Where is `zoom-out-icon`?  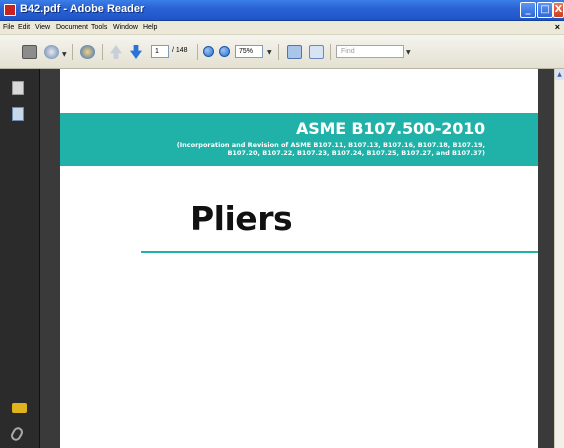
zoom-out-icon is located at coordinates (208, 51).